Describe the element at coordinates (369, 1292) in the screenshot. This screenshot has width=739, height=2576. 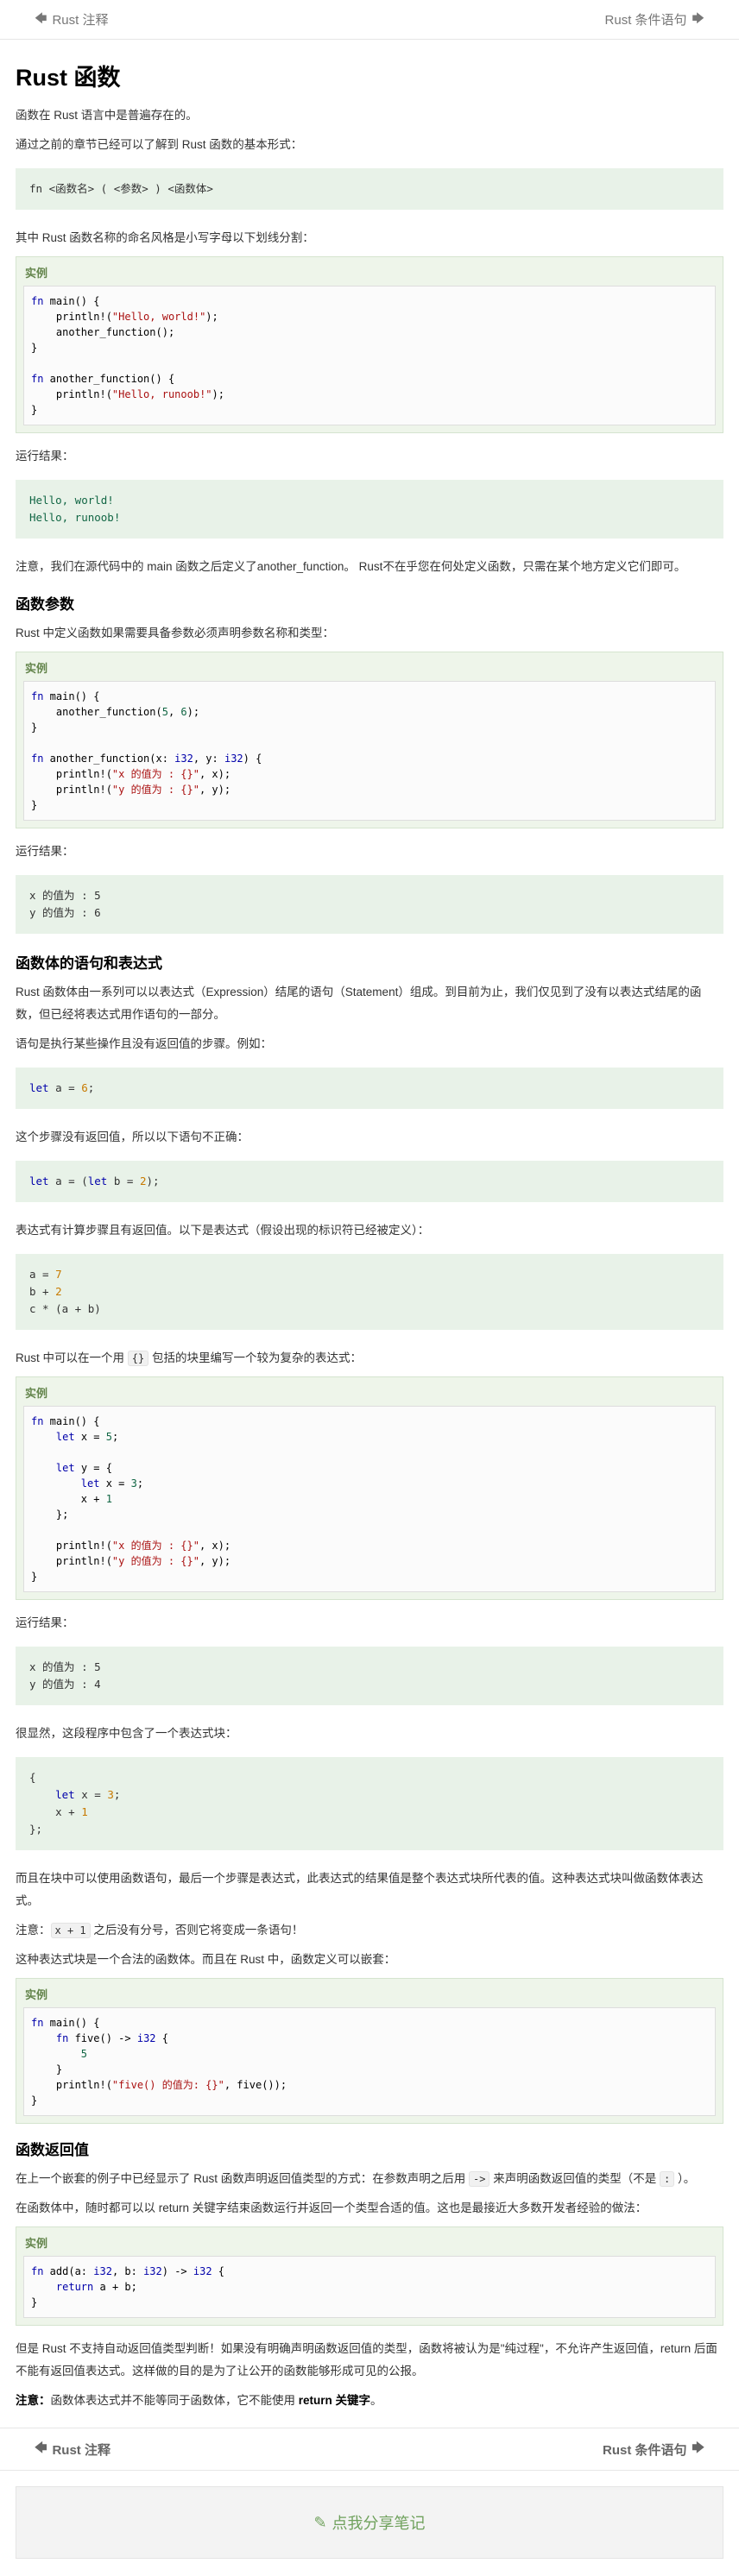
I see `code-expressions: a = 7 b + 2 c * (a + b)` at that location.